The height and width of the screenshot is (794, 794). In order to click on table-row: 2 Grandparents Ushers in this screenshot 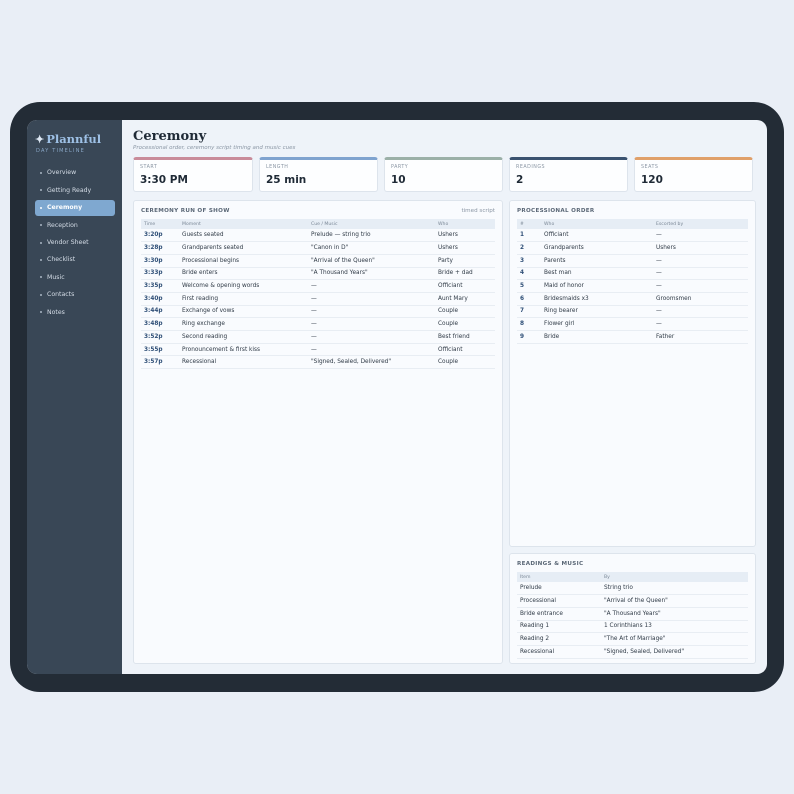, I will do `click(632, 248)`.